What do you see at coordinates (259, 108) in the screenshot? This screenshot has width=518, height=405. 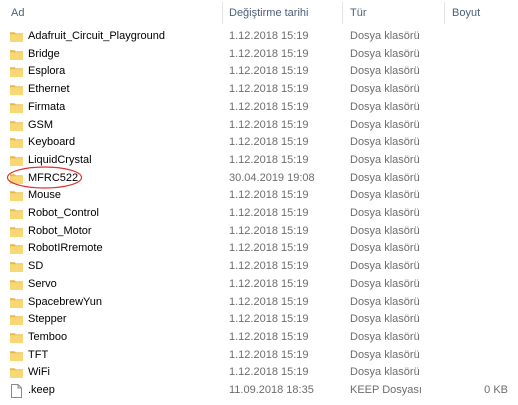 I see `file-row: Firmata 1.12.2018 15:19 Dosya klasörü` at bounding box center [259, 108].